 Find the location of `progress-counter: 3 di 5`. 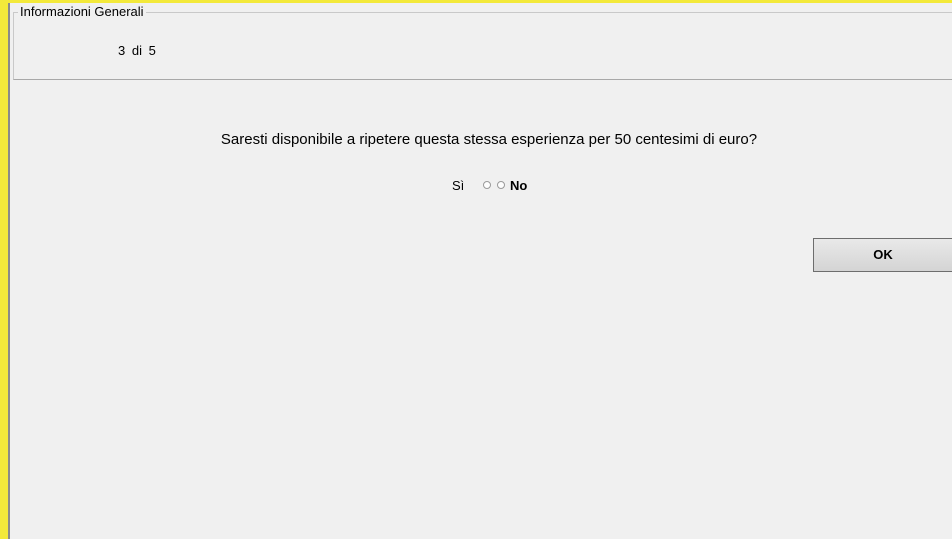

progress-counter: 3 di 5 is located at coordinates (137, 50).